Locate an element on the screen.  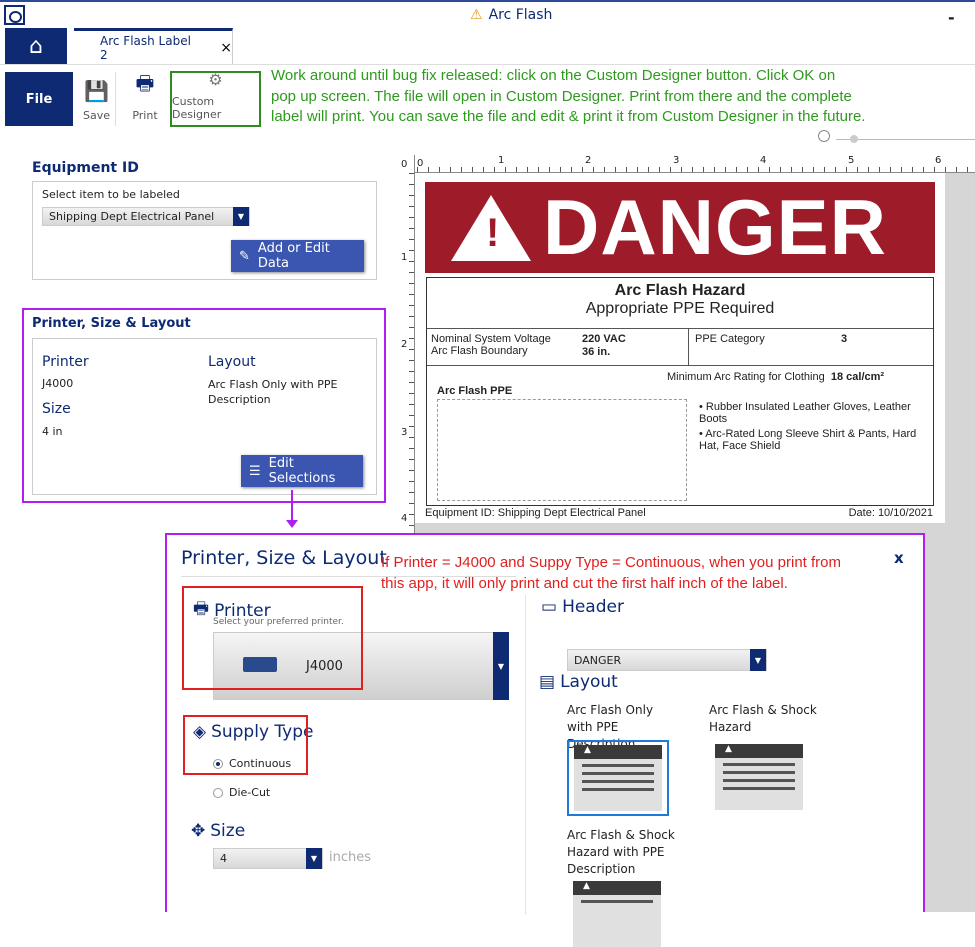
ruler-tick: 0 is located at coordinates (404, 164).